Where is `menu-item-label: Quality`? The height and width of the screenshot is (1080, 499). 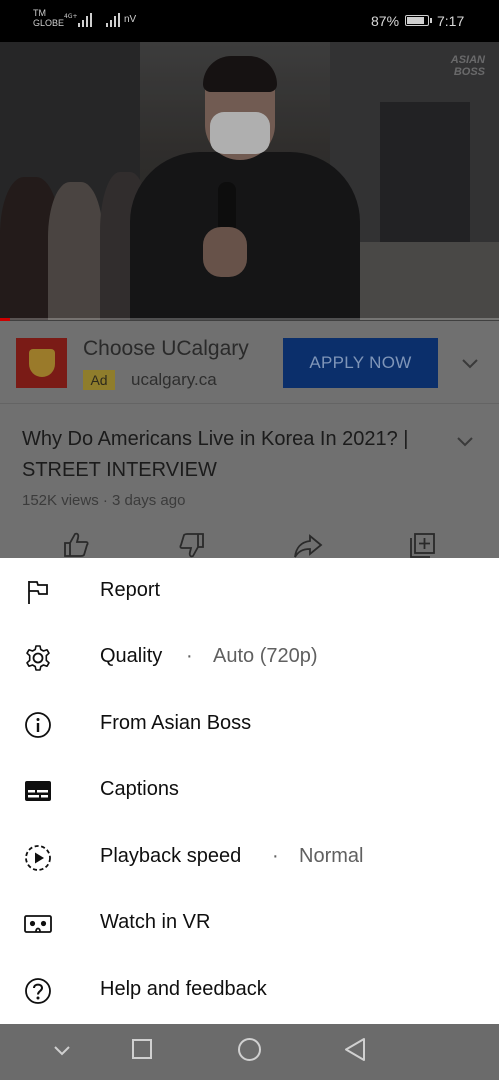
menu-item-label: Quality is located at coordinates (131, 656).